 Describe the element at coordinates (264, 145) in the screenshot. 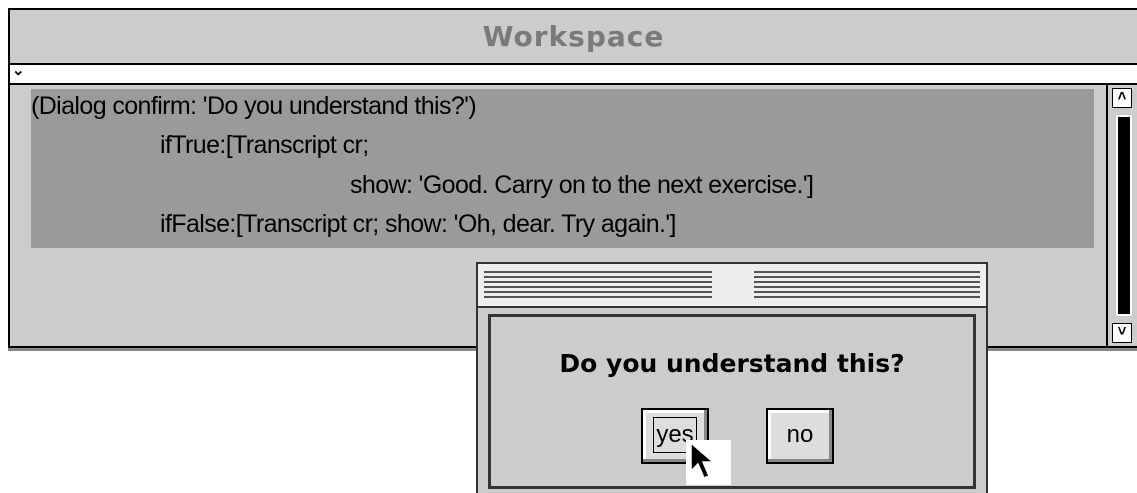

I see `code-line: ifTrue:[Transcript cr;` at that location.